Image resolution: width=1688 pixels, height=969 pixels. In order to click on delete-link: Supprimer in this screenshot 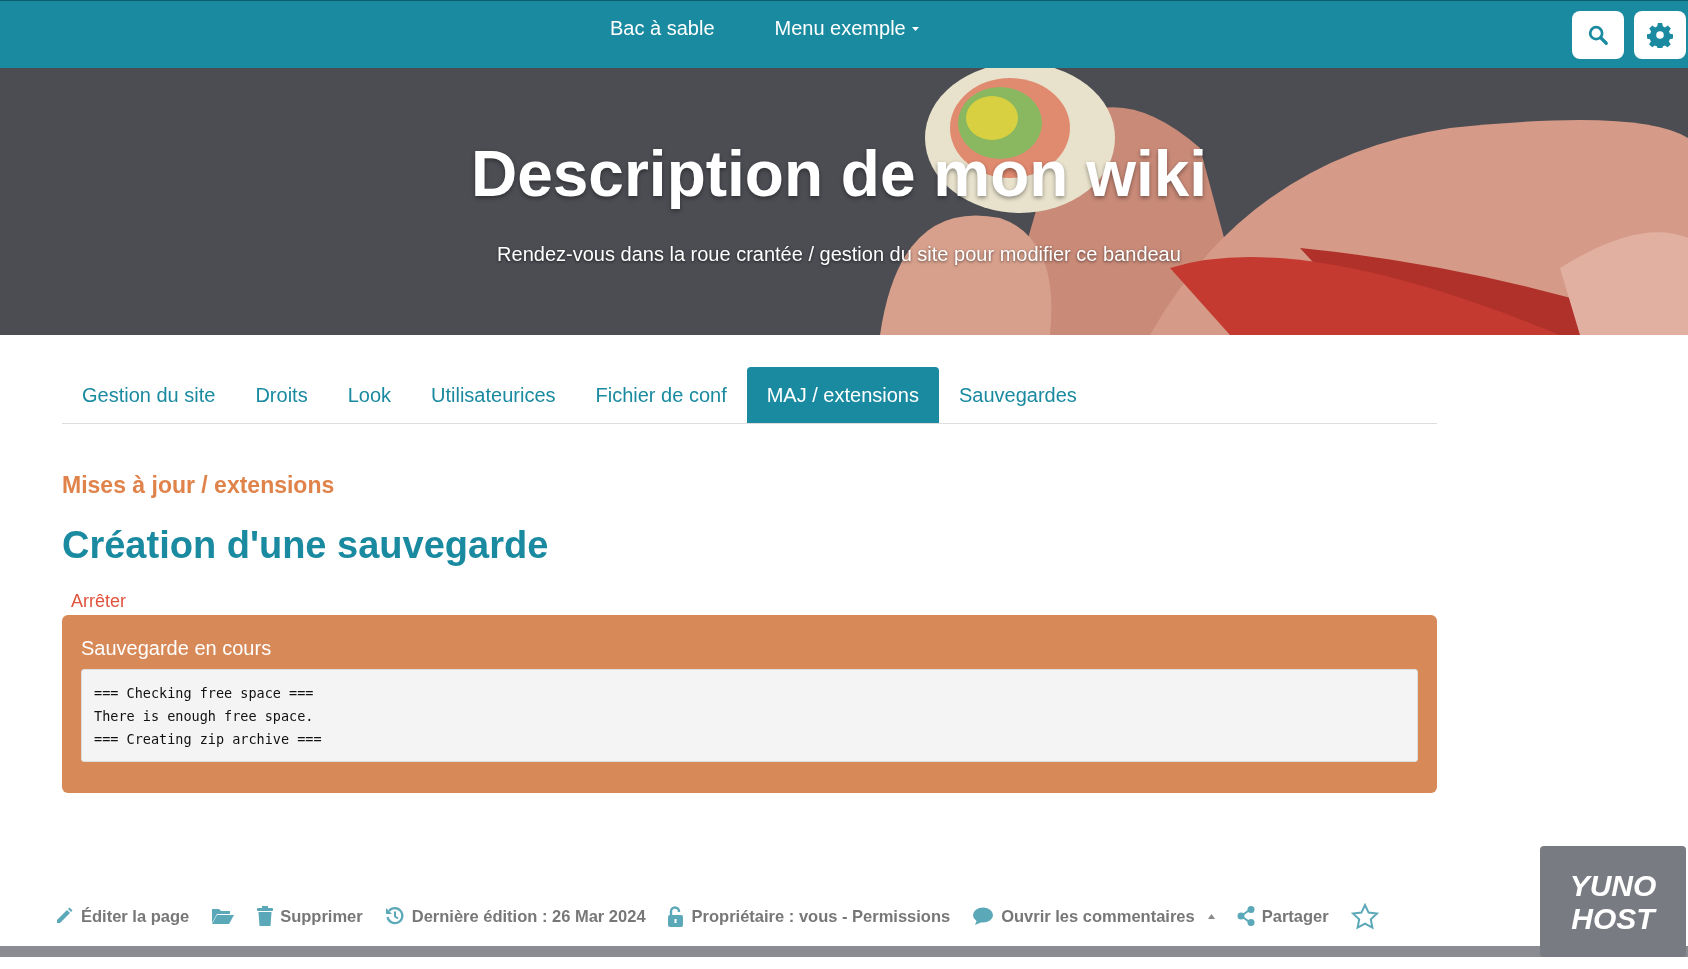, I will do `click(310, 916)`.